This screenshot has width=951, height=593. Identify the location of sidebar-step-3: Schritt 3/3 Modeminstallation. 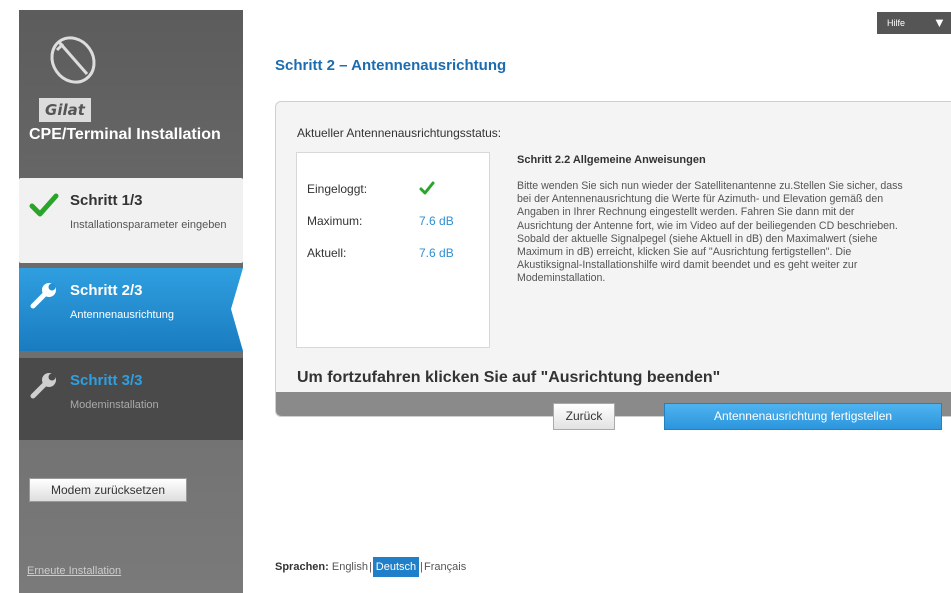
(131, 399).